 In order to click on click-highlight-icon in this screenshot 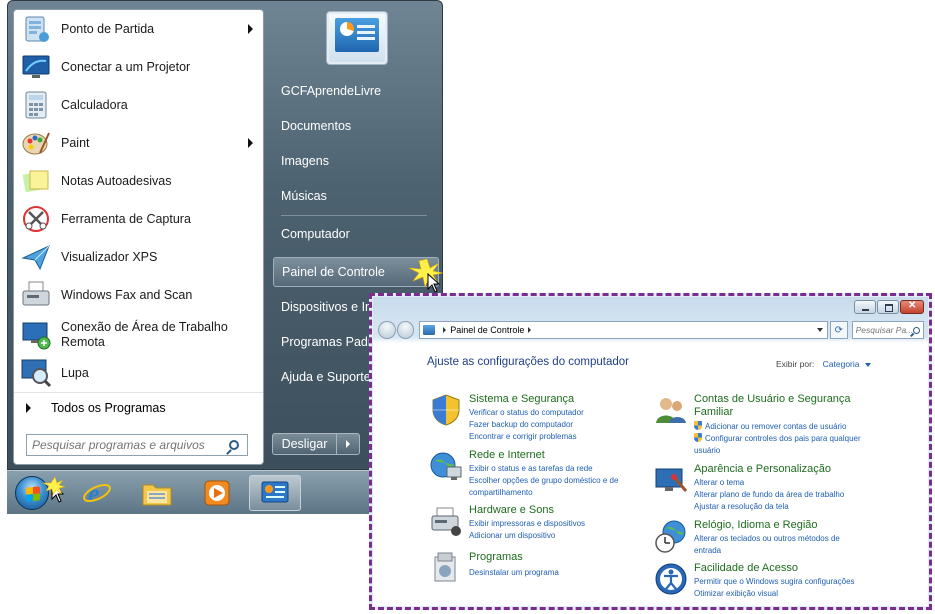, I will do `click(54, 486)`.